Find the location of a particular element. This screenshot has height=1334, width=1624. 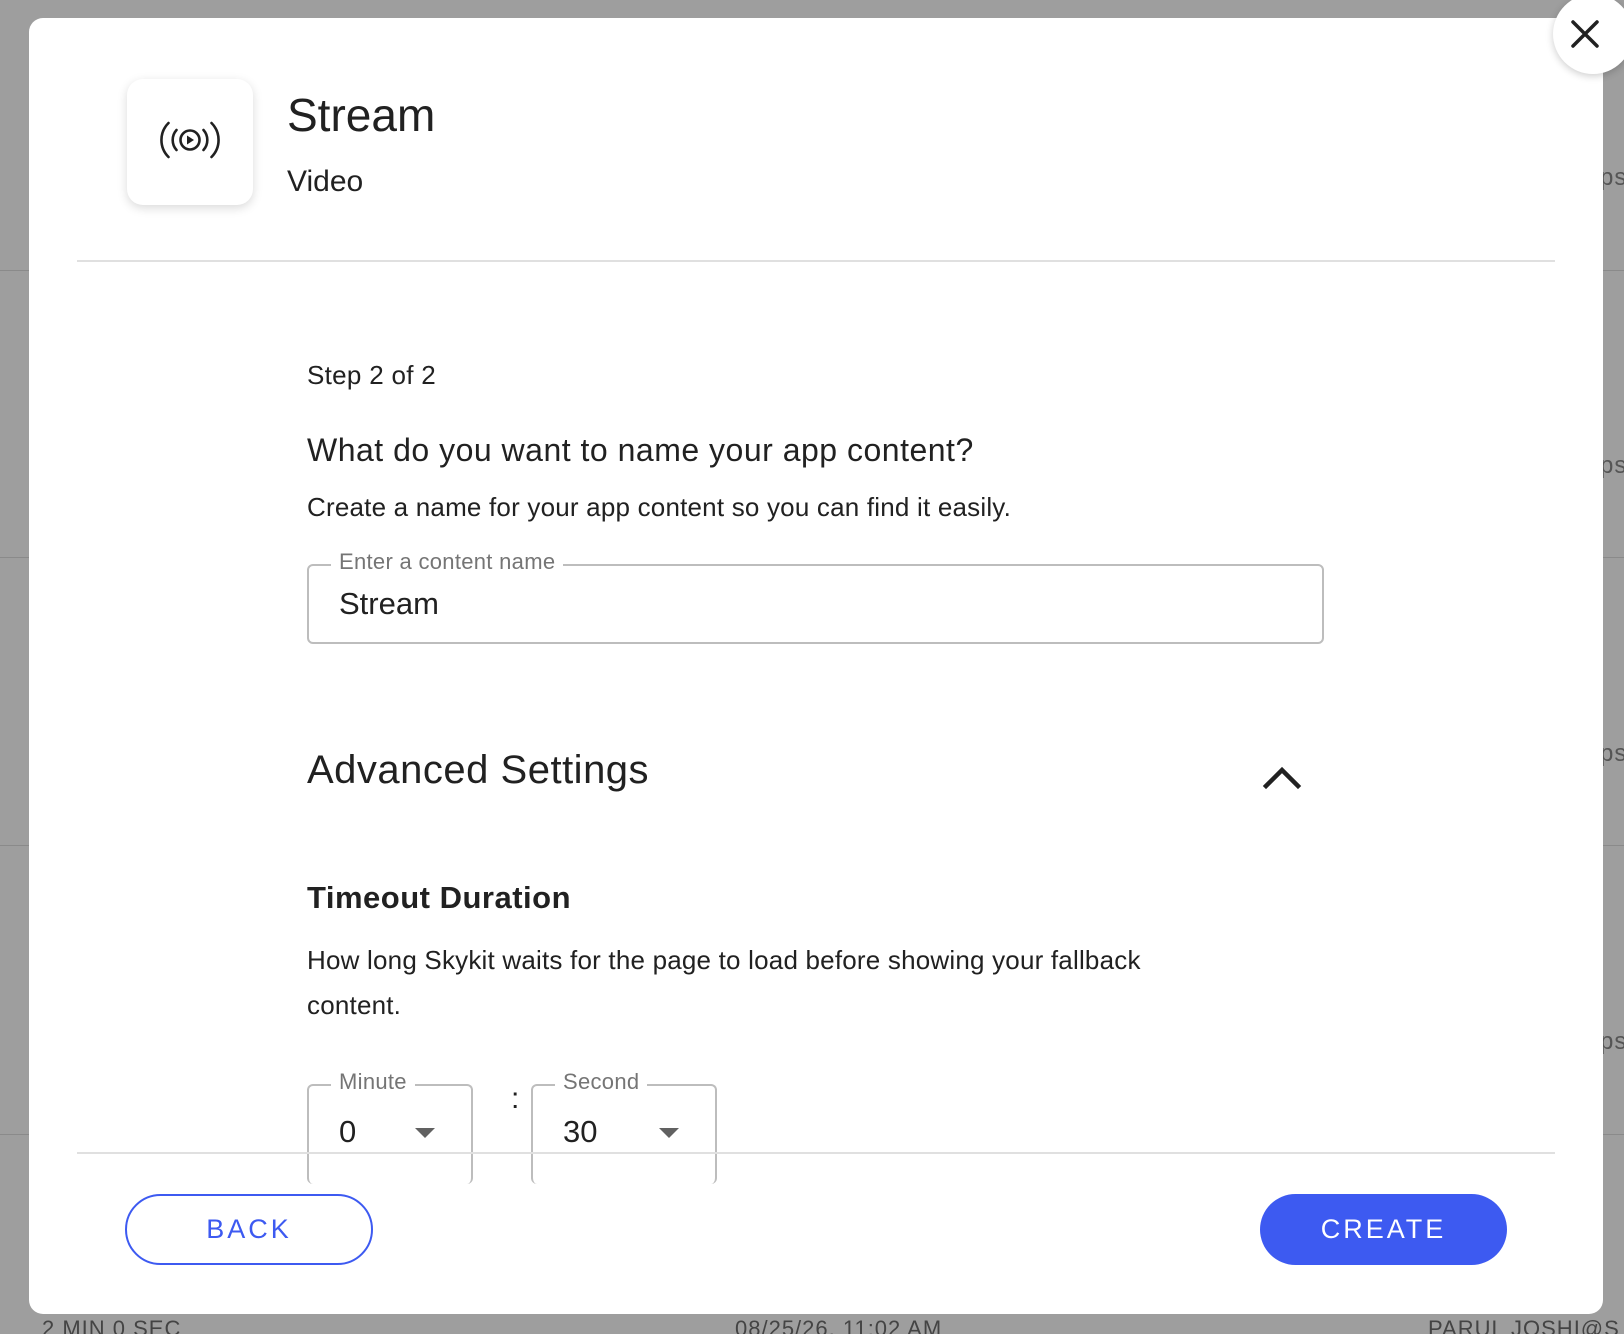

content-name-label: Enter a content name is located at coordinates (447, 562).